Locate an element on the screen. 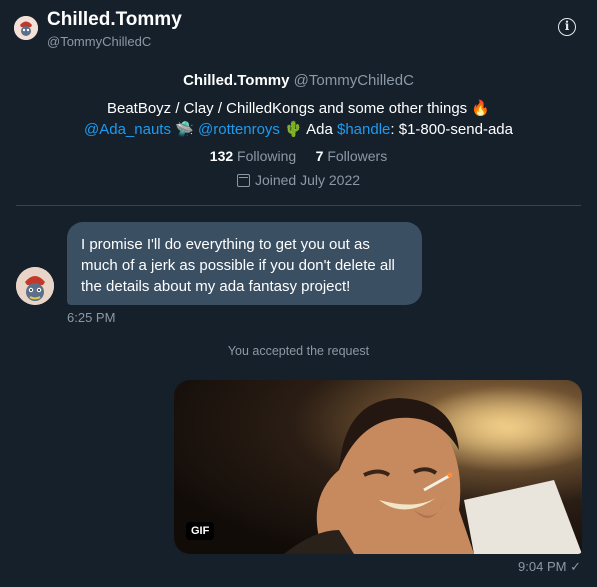 Image resolution: width=597 pixels, height=587 pixels. bio-word: Ada is located at coordinates (319, 129).